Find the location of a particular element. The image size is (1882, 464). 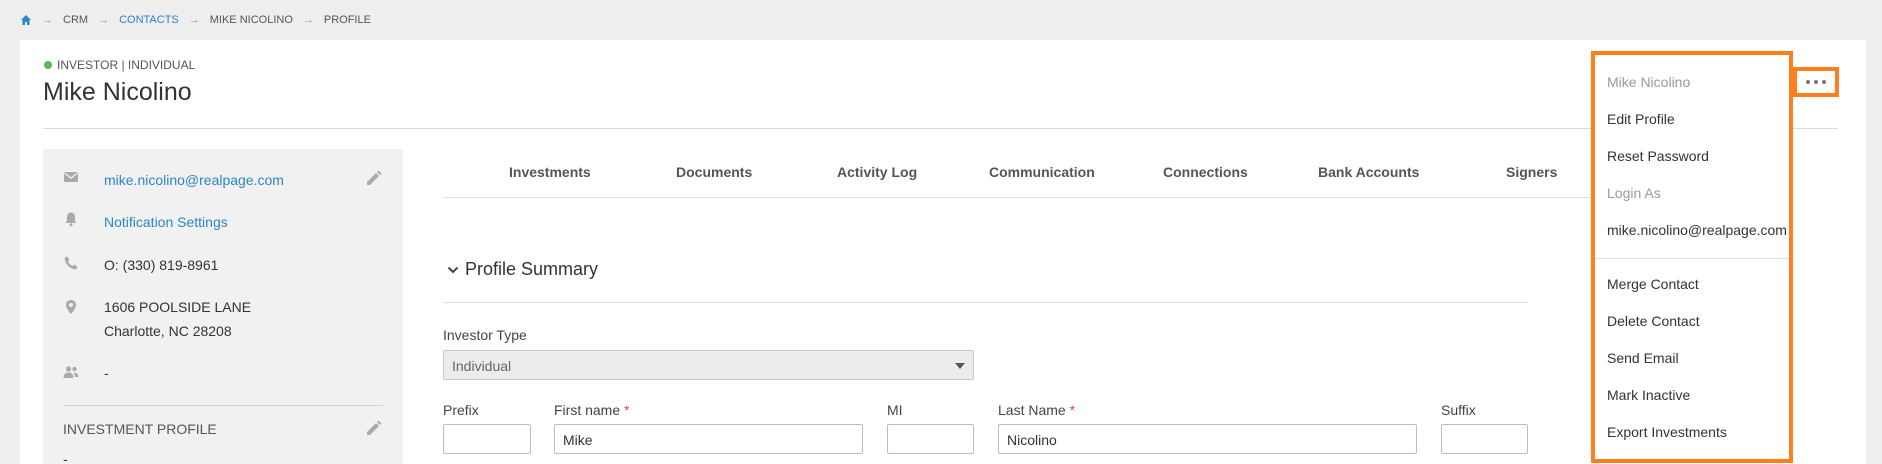

tab-communication: Communication is located at coordinates (1042, 172).